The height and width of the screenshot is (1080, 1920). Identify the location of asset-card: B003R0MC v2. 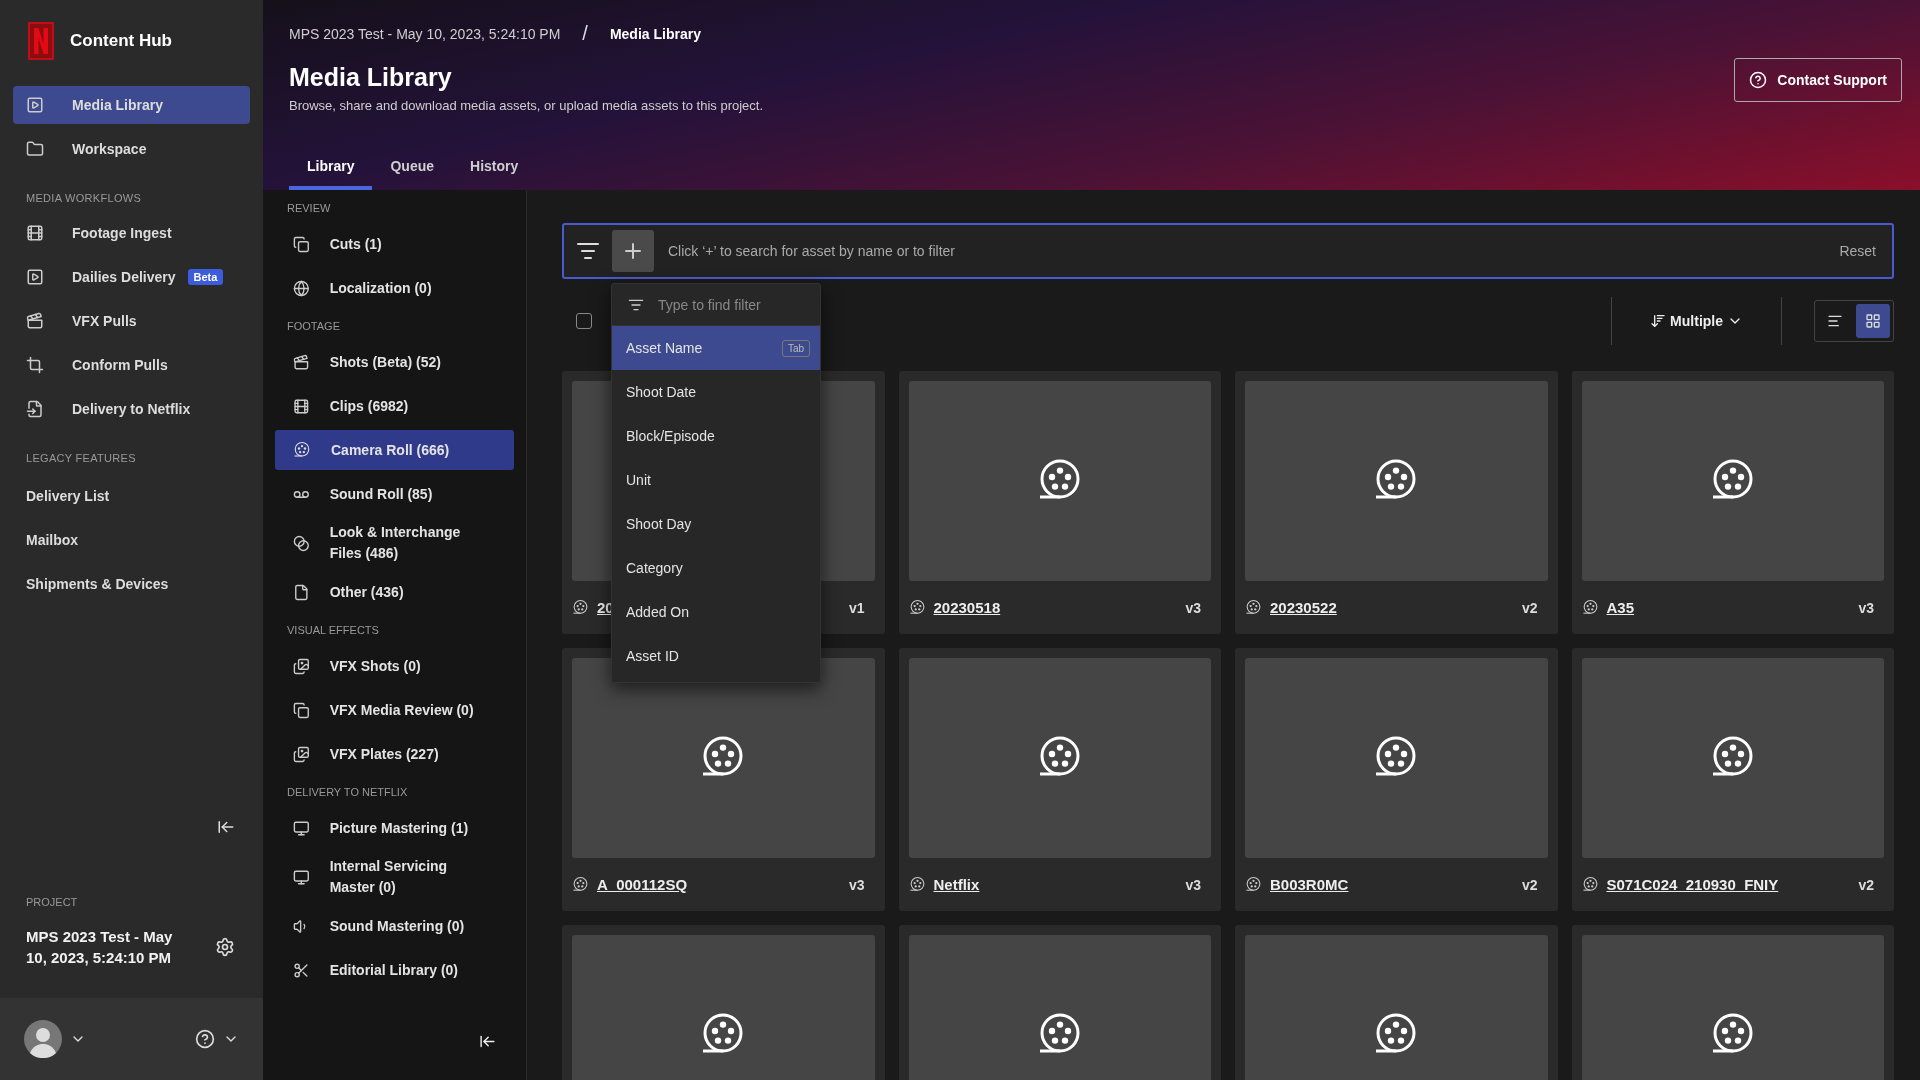
(1396, 779).